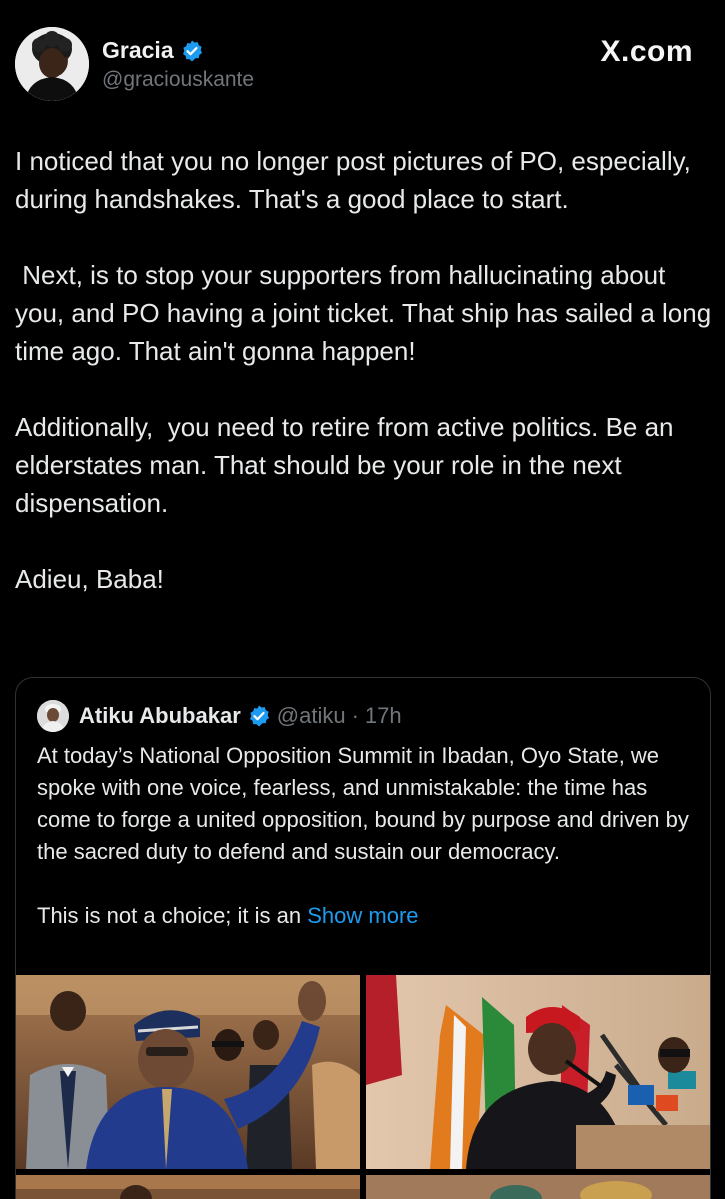  I want to click on author-display-name: Gracia, so click(138, 50).